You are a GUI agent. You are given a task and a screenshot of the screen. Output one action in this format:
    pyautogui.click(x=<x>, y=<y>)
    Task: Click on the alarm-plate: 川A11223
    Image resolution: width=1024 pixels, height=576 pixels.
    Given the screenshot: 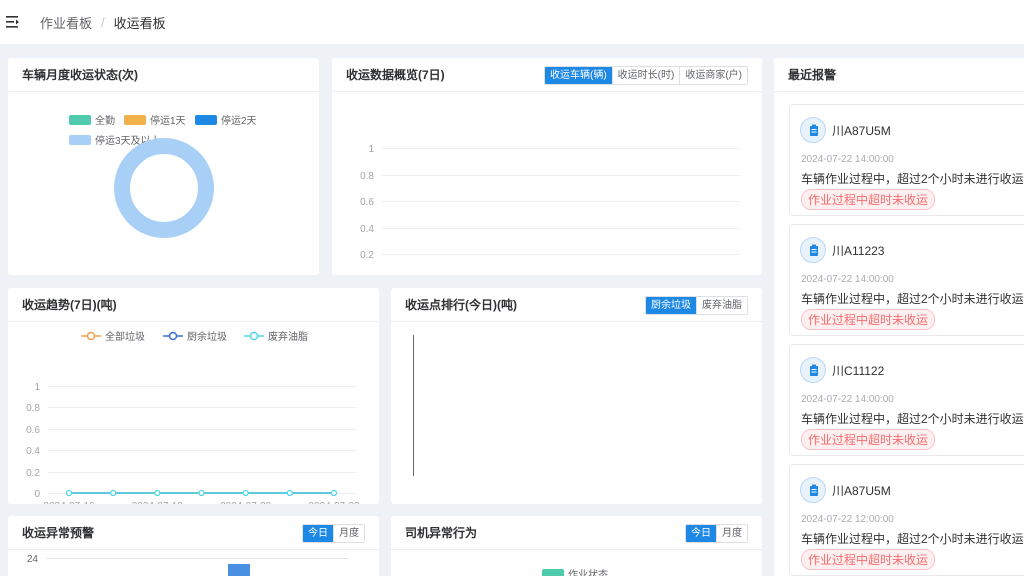 What is the action you would take?
    pyautogui.click(x=858, y=251)
    